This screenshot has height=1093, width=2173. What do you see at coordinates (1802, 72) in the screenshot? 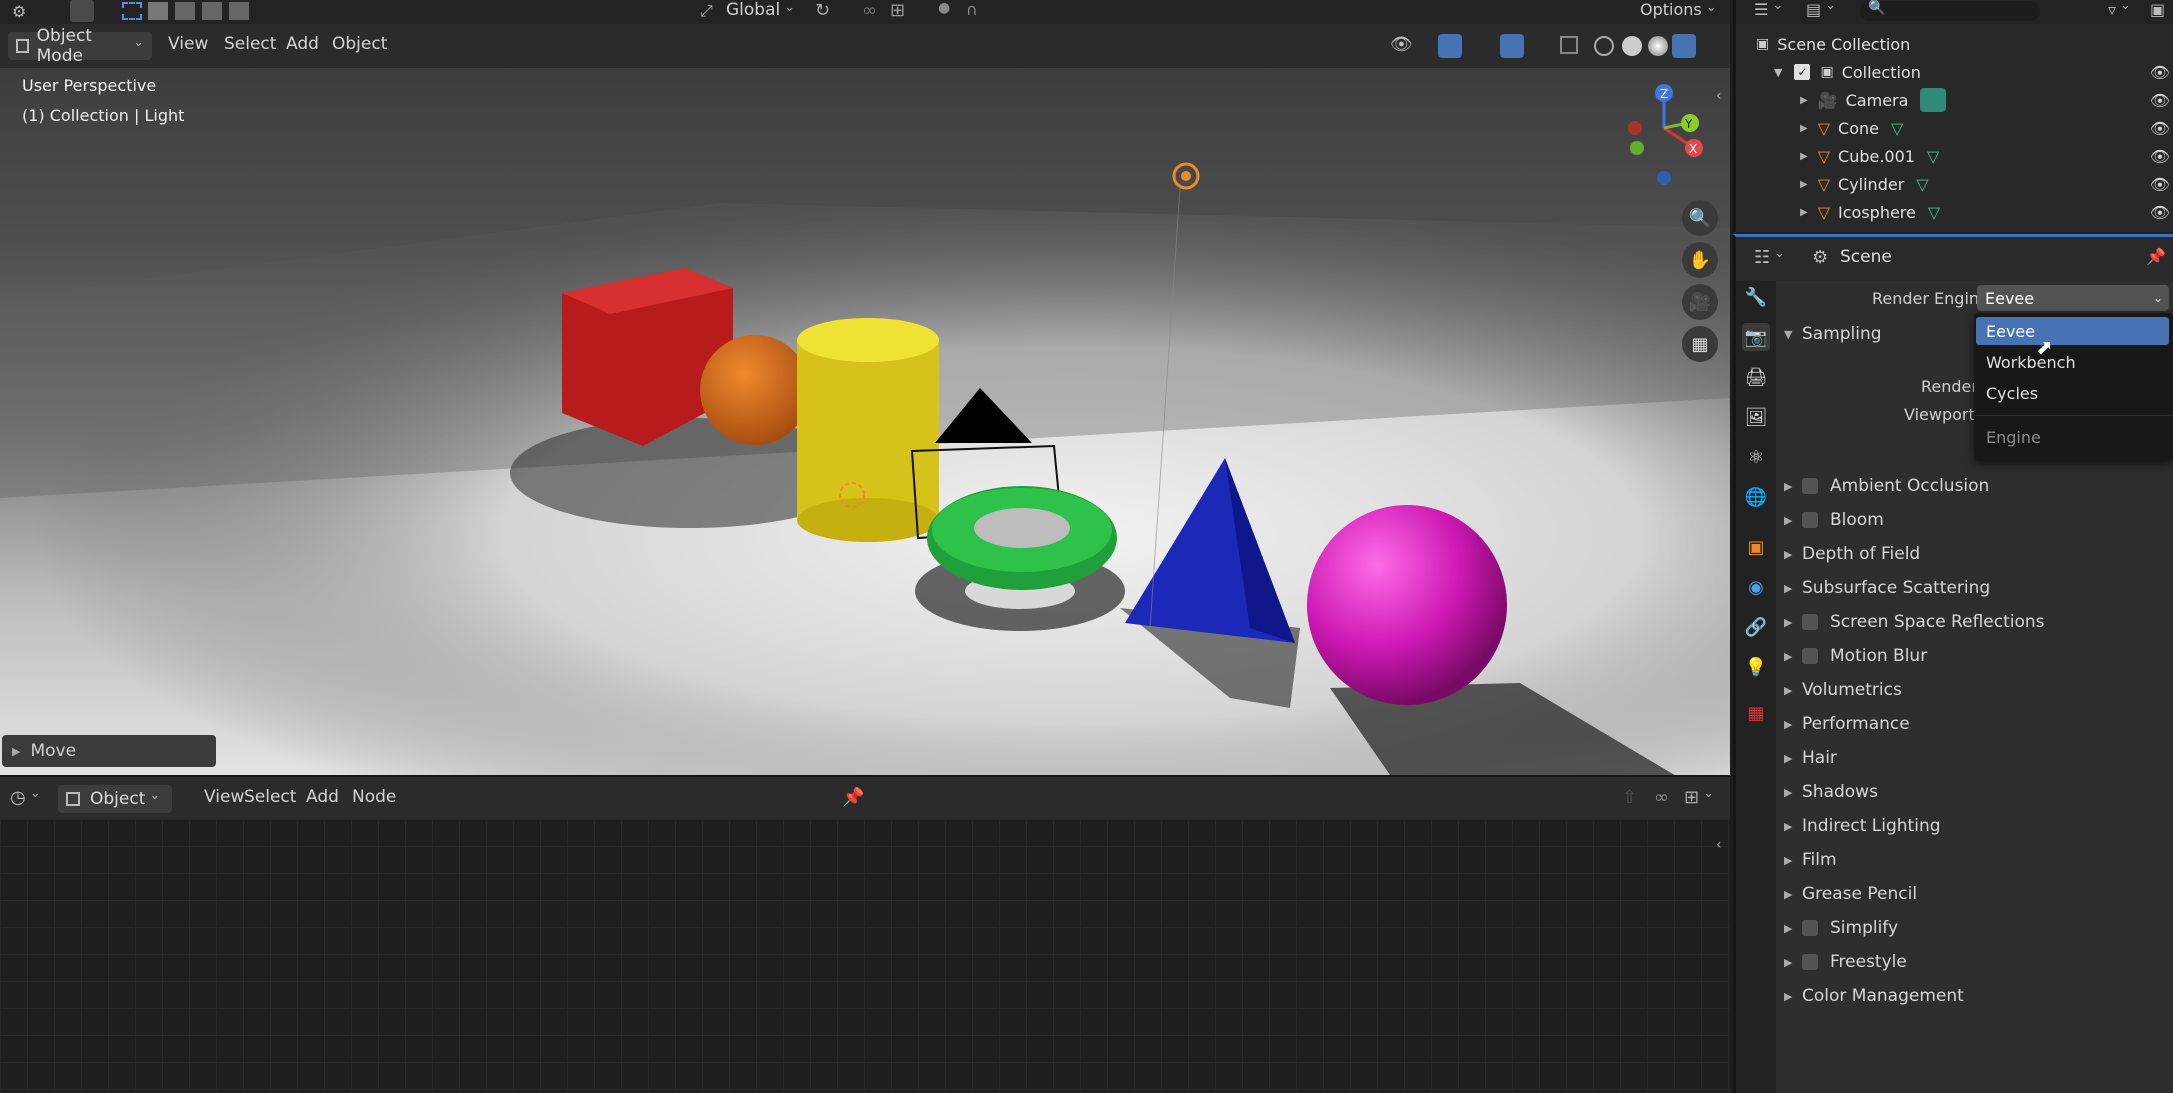
I see `collection-checkbox-icon: ✓` at bounding box center [1802, 72].